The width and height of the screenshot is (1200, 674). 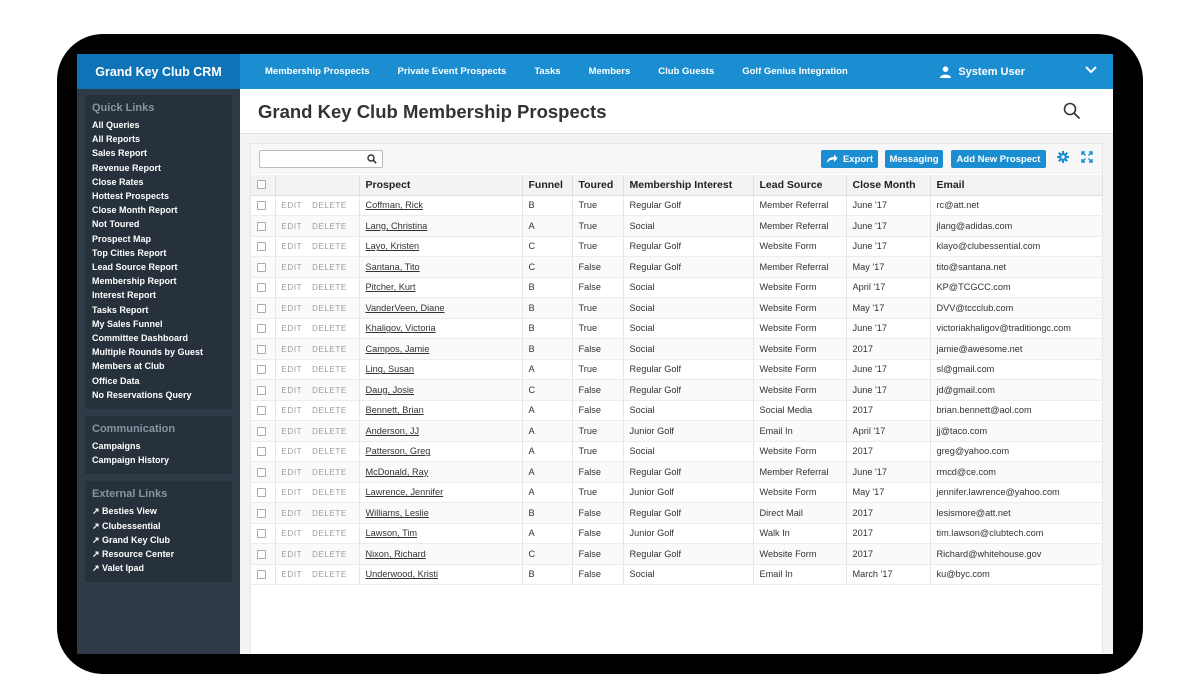 I want to click on sidebar-item-no-reservations-query: No Reservations Query, so click(x=162, y=395).